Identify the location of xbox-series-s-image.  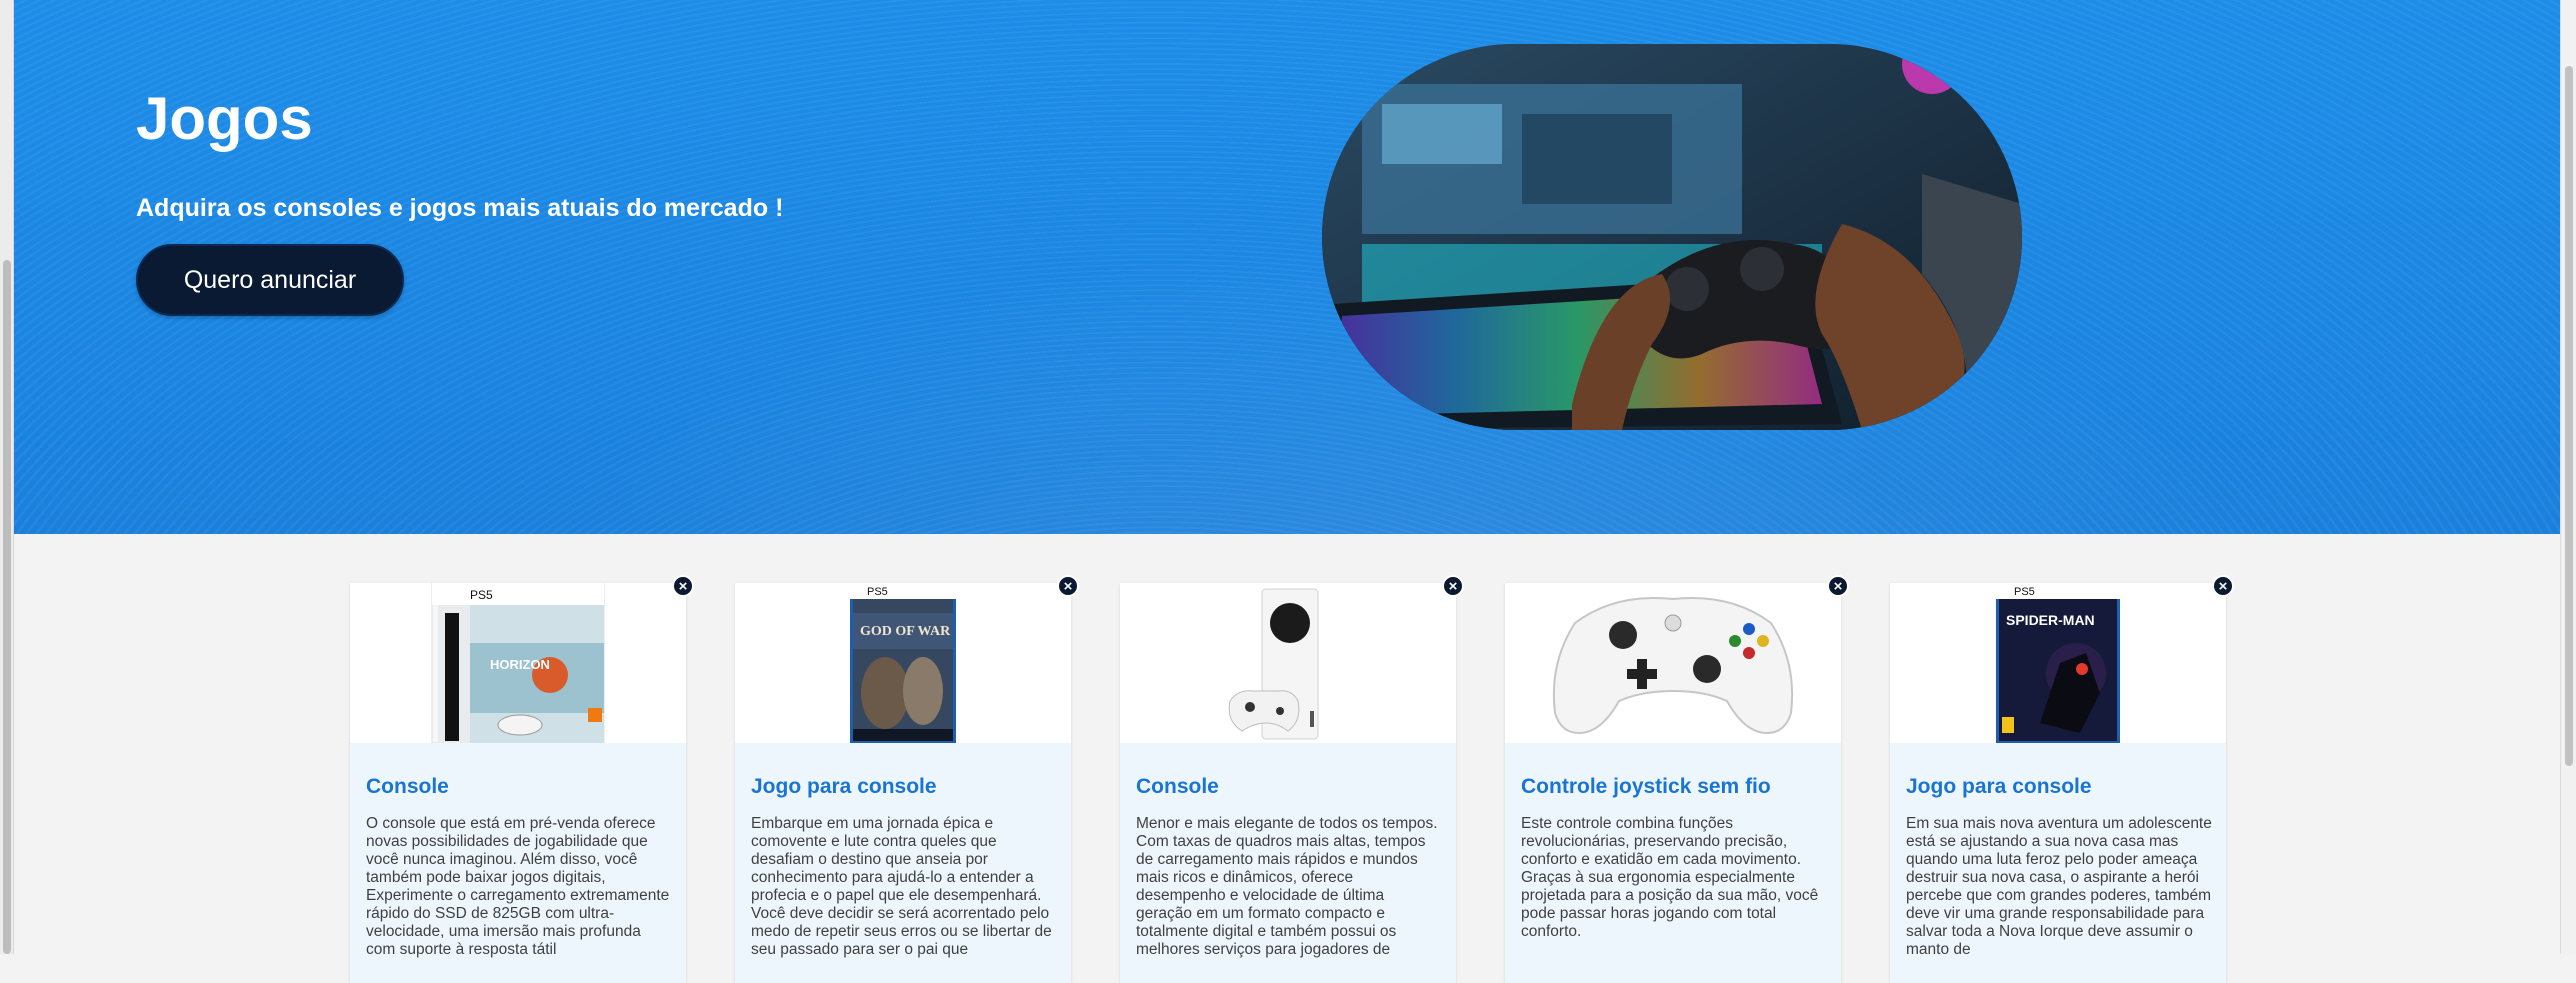
(1288, 663).